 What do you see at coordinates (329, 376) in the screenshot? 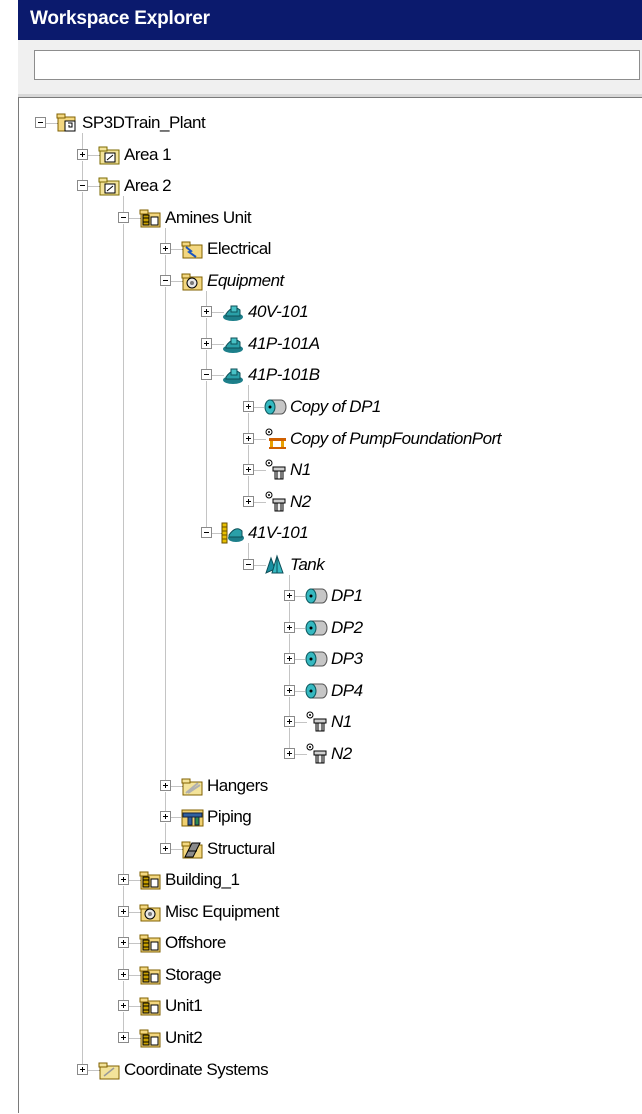
I see `tree-node-41p-101b: 41P-101B` at bounding box center [329, 376].